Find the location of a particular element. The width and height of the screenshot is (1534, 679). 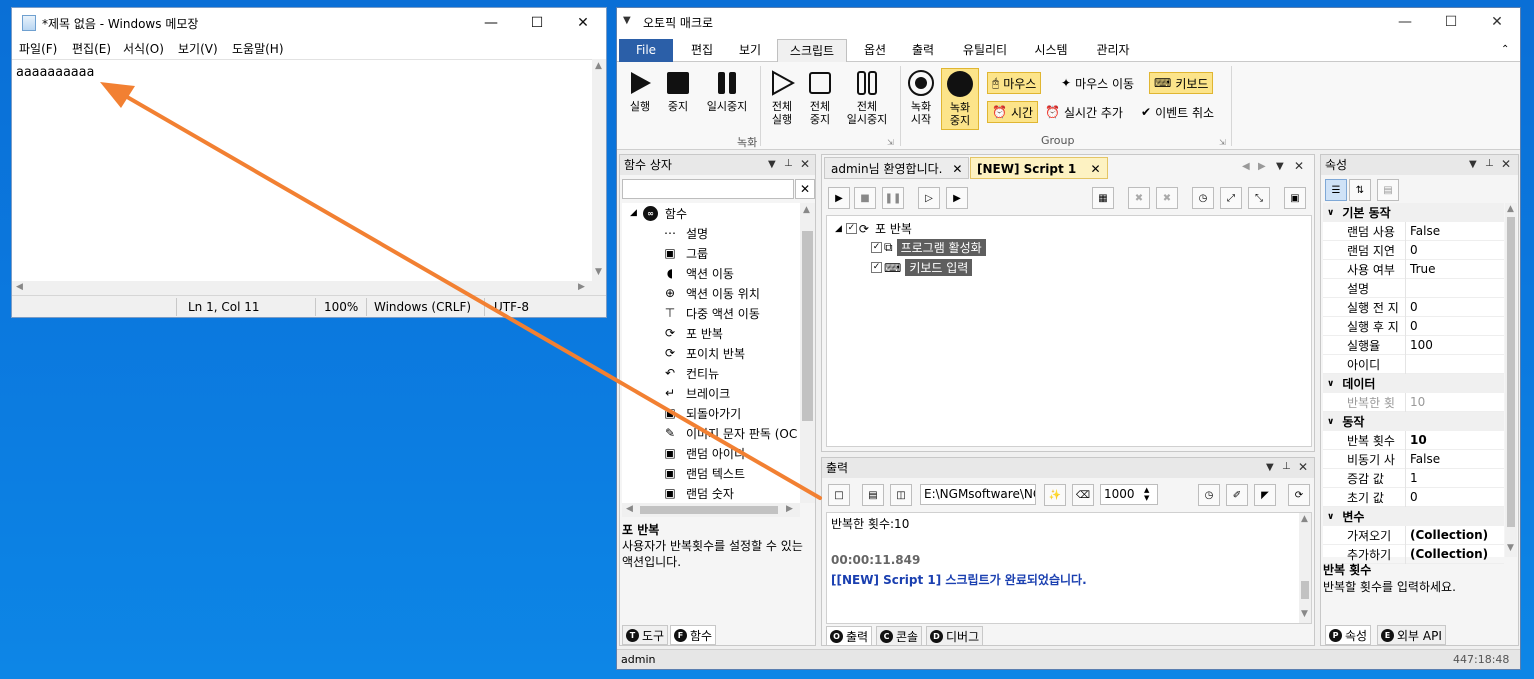

list-item: ▣ 그룹 is located at coordinates (711, 253).